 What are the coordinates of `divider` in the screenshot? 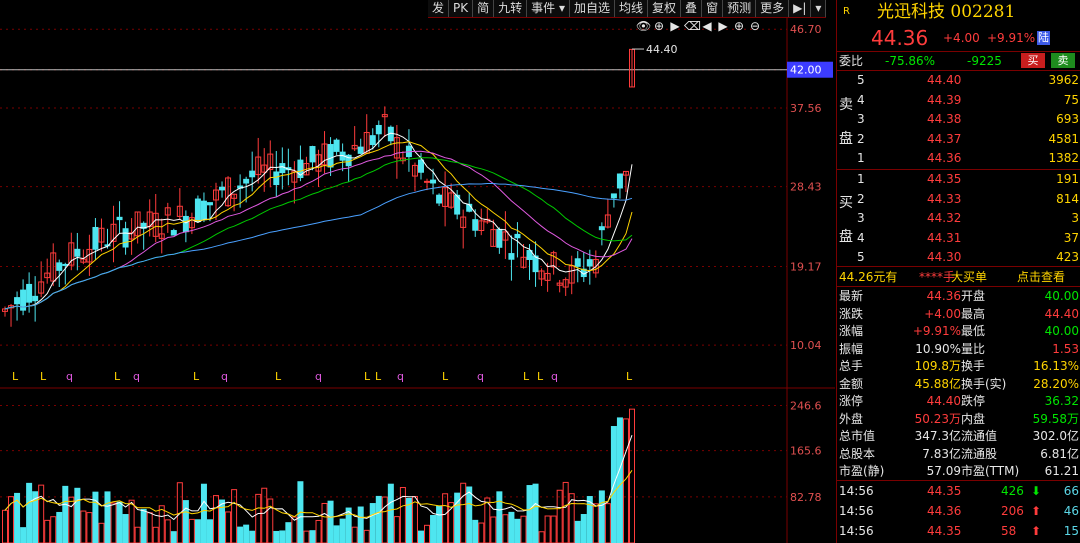 It's located at (958, 480).